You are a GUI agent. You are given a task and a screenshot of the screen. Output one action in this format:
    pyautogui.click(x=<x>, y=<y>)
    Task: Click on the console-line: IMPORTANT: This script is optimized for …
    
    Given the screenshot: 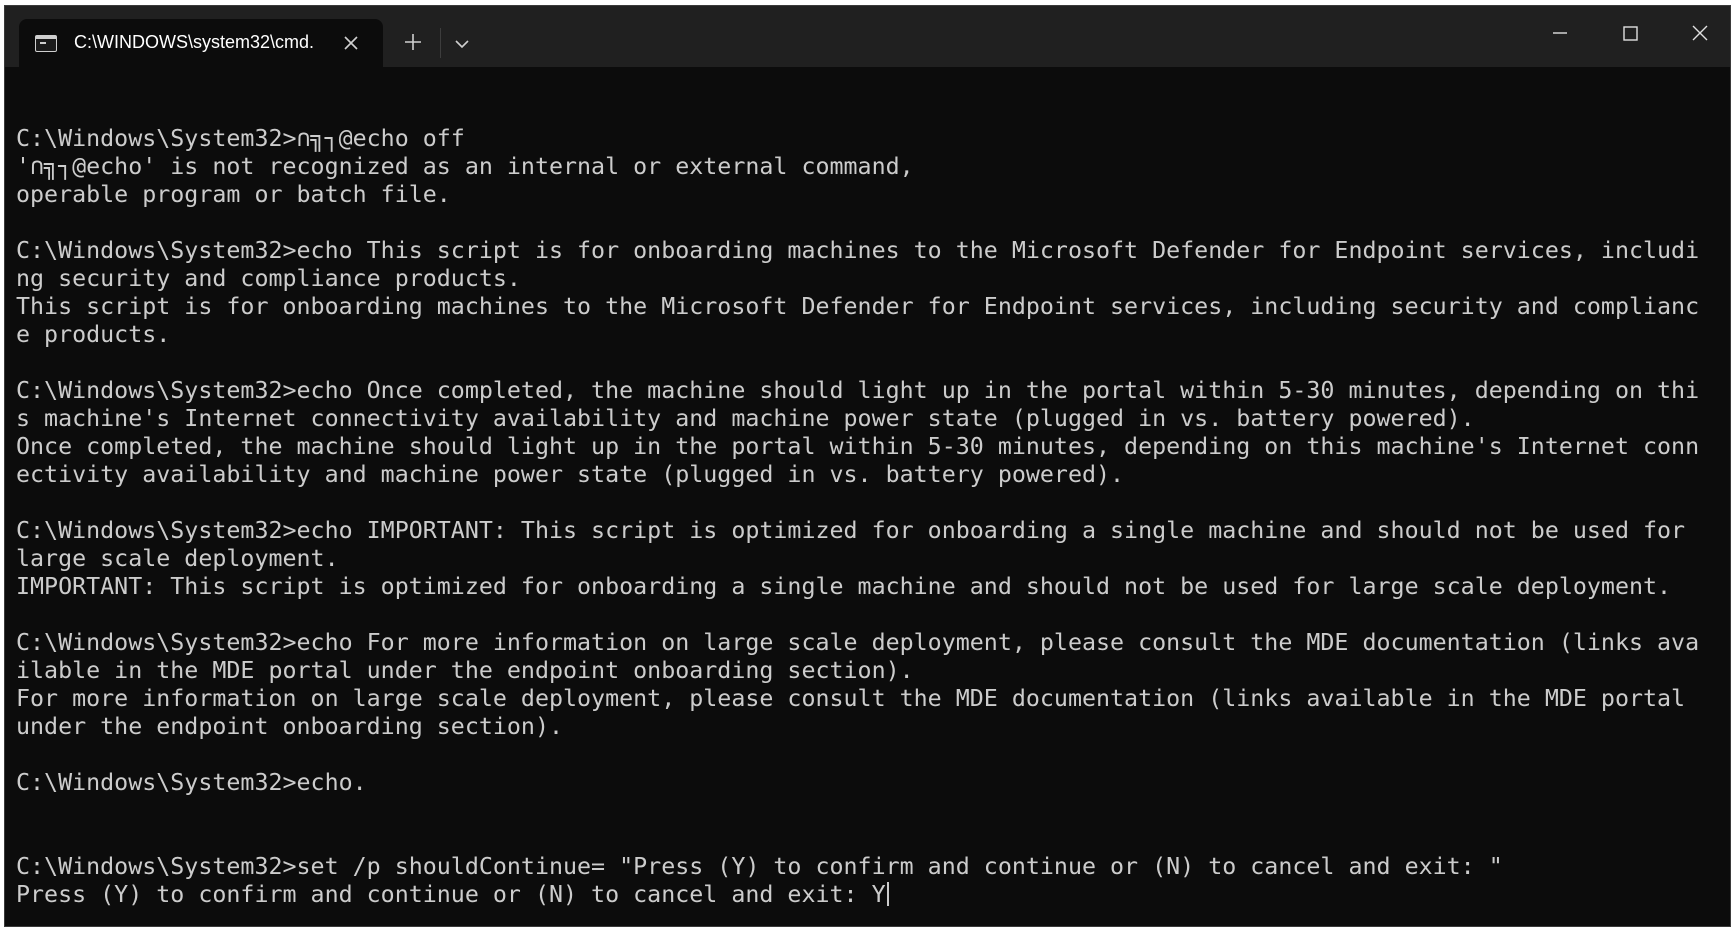 What is the action you would take?
    pyautogui.click(x=844, y=586)
    